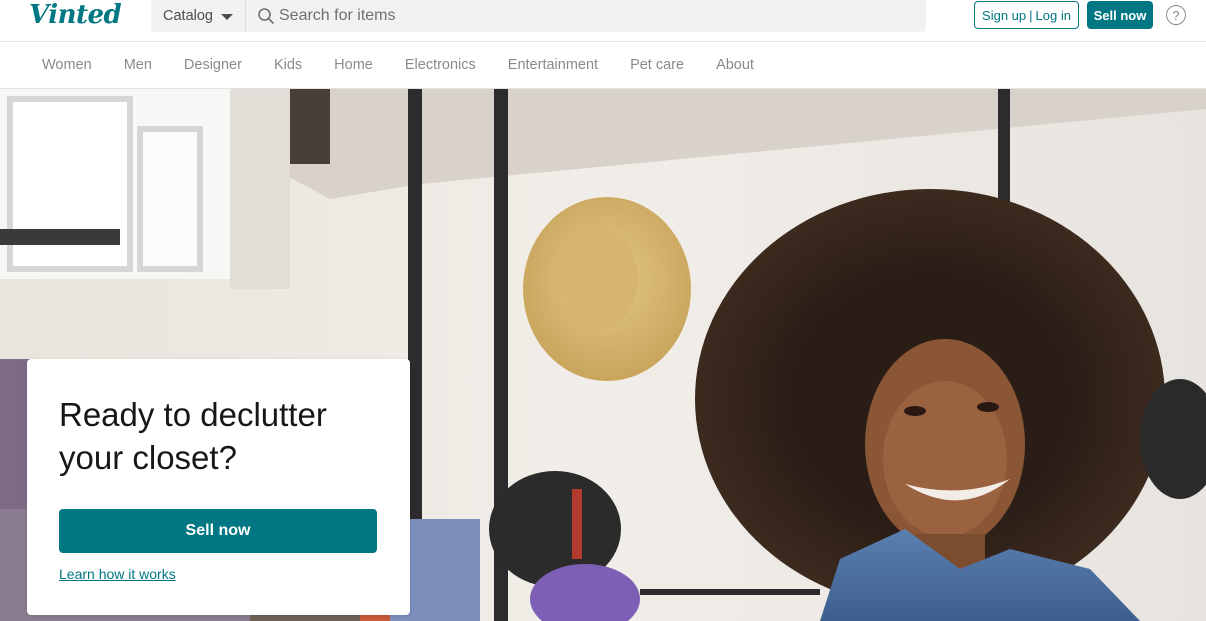  I want to click on category-entertainment: Entertainment, so click(553, 65).